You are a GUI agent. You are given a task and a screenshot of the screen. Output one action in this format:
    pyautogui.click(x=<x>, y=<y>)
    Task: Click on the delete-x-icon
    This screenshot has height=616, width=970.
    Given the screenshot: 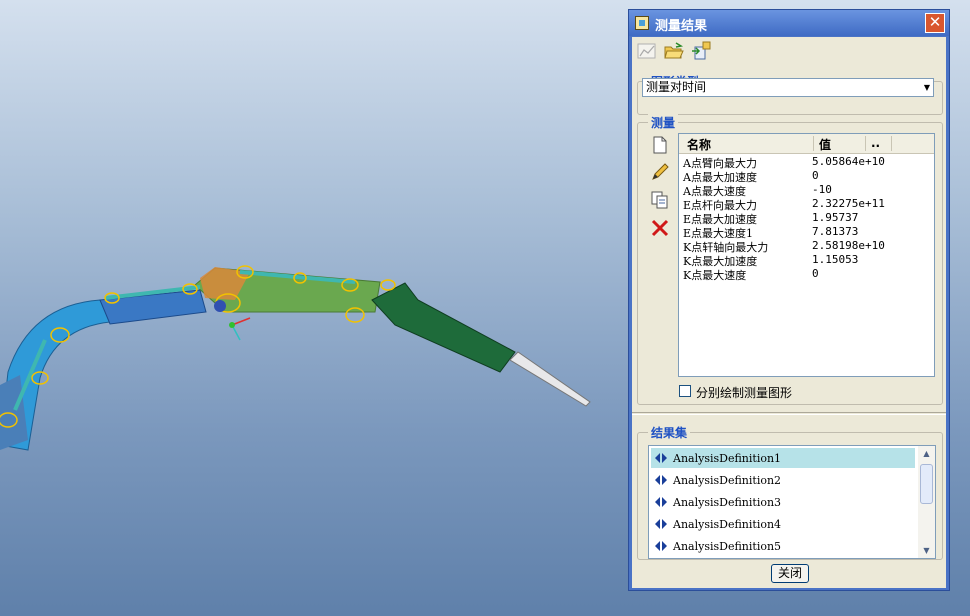 What is the action you would take?
    pyautogui.click(x=660, y=228)
    